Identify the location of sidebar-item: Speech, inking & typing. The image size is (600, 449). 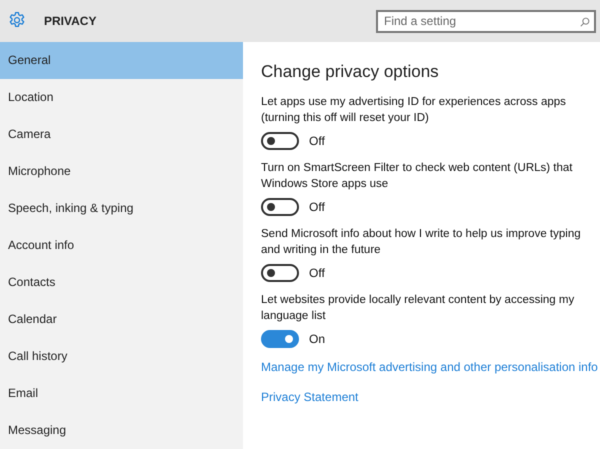
(121, 208).